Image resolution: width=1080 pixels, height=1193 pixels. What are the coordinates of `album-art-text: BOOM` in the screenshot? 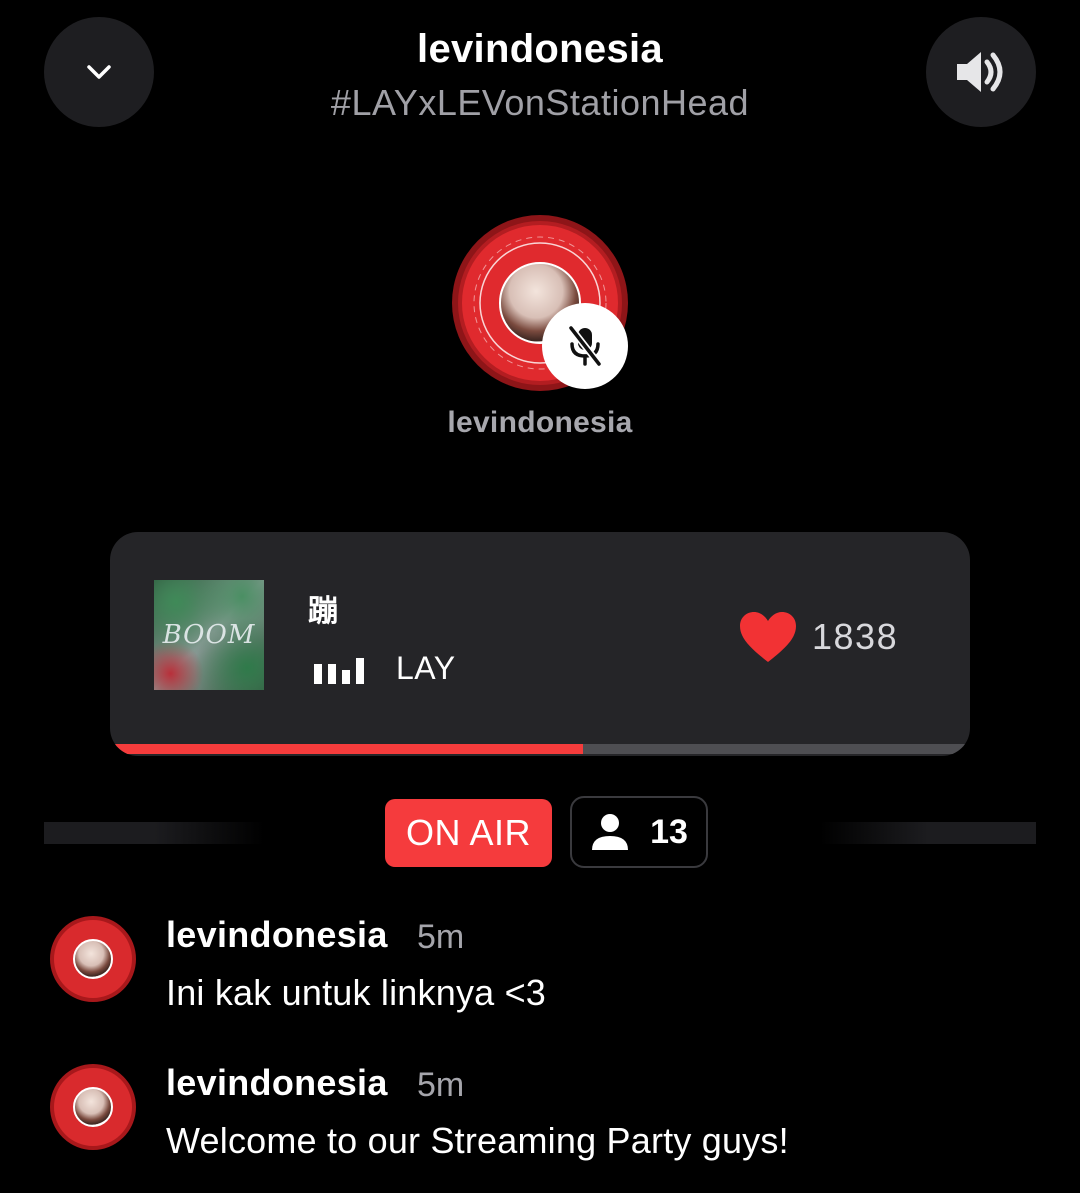 It's located at (209, 635).